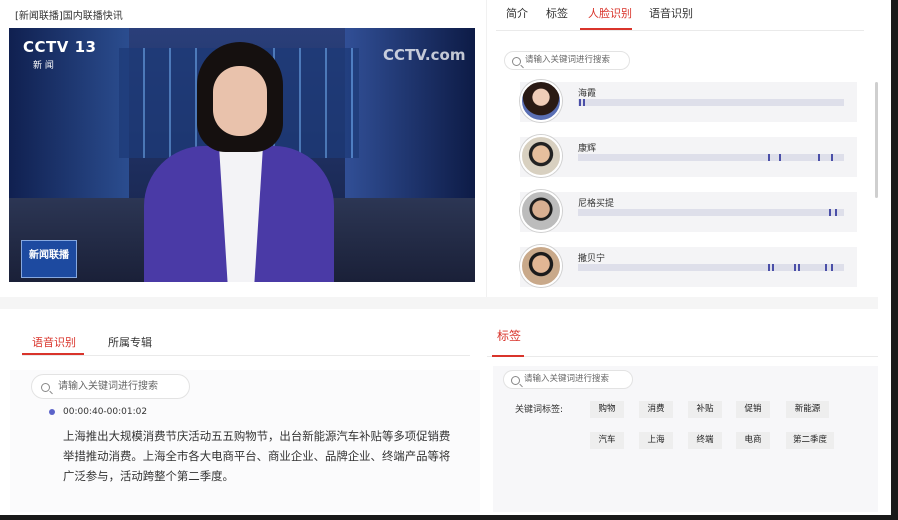  Describe the element at coordinates (508, 356) in the screenshot. I see `tag-title-underline` at that location.